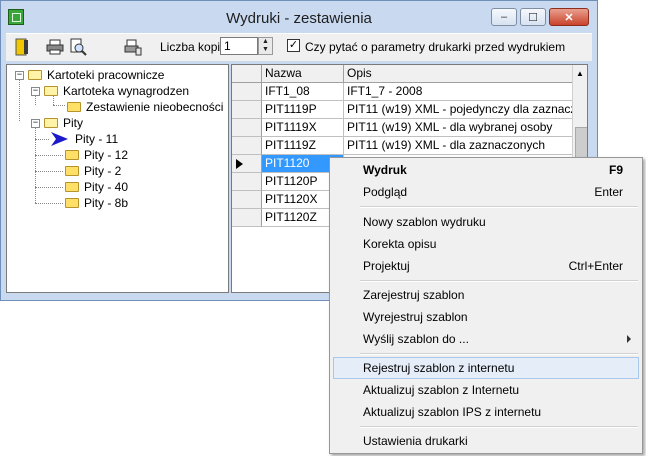  What do you see at coordinates (581, 143) in the screenshot?
I see `scroll-thumb` at bounding box center [581, 143].